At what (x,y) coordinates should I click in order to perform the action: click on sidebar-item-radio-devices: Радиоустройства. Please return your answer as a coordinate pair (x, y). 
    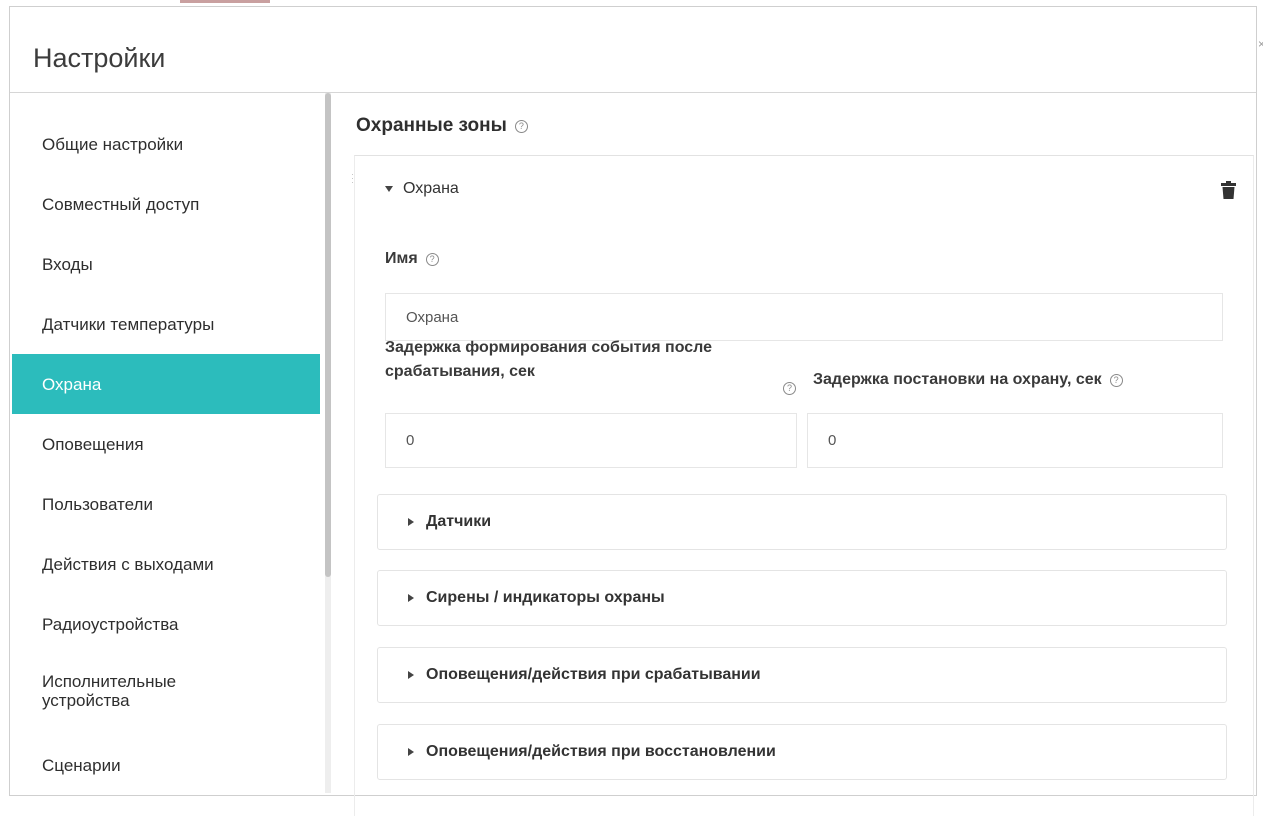
    Looking at the image, I should click on (166, 624).